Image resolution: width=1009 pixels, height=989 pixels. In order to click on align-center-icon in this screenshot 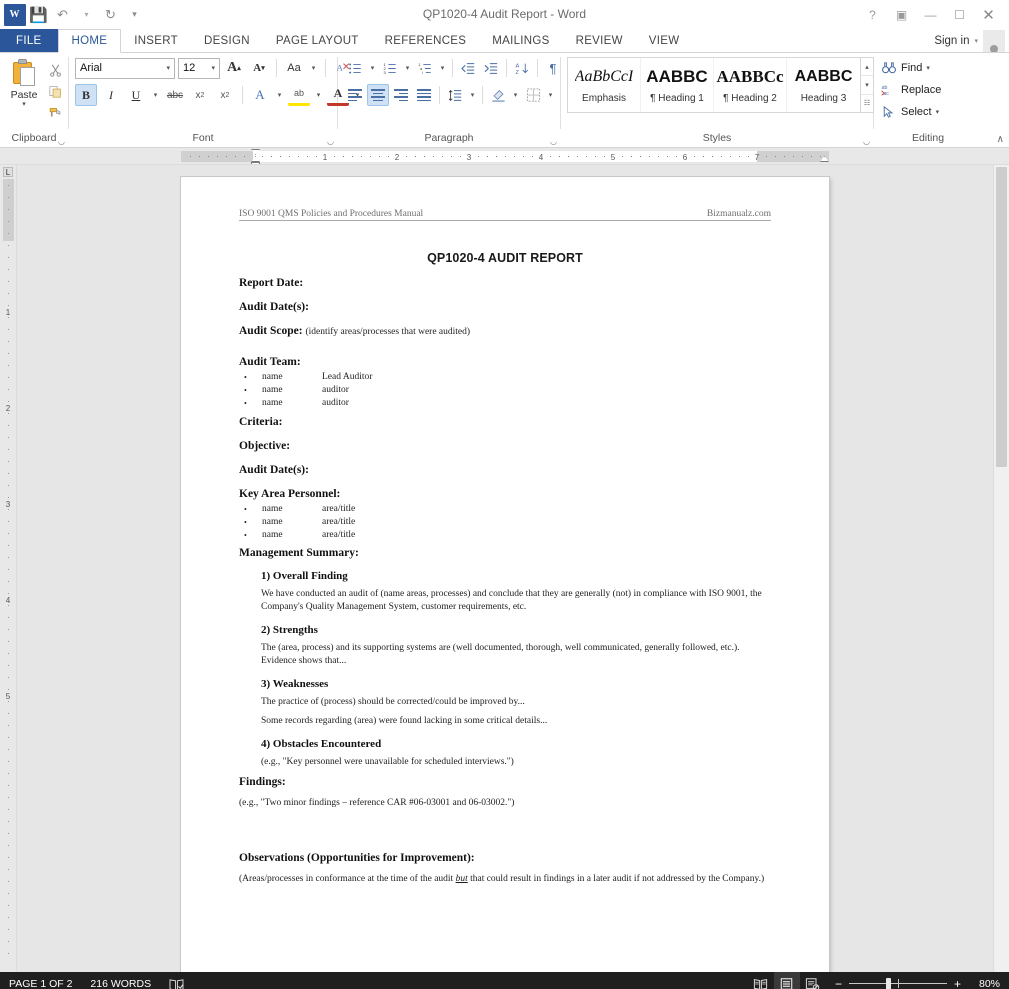, I will do `click(378, 95)`.